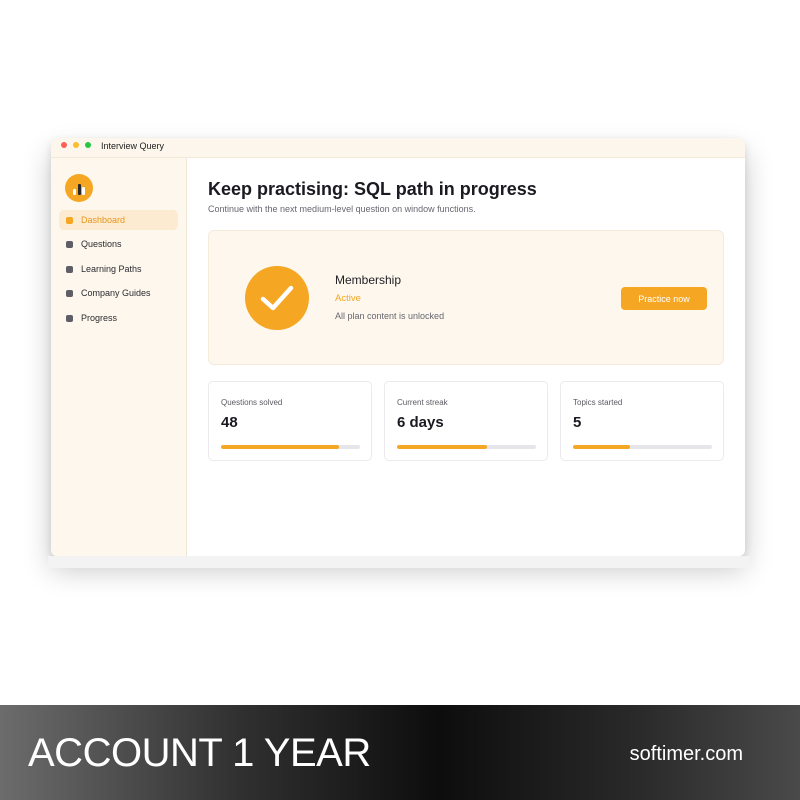  What do you see at coordinates (101, 244) in the screenshot?
I see `sidebar-item-label: Questions` at bounding box center [101, 244].